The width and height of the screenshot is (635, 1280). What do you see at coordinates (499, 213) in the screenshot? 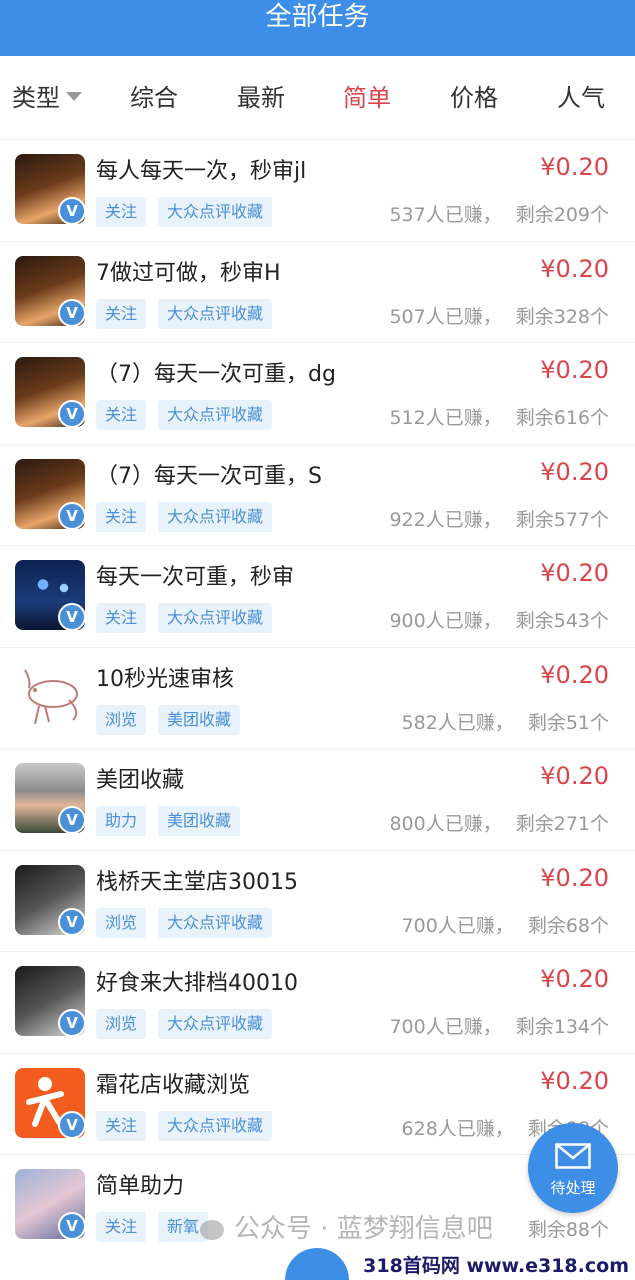
I see `task-stats: 537人已赚， 剩余209个` at bounding box center [499, 213].